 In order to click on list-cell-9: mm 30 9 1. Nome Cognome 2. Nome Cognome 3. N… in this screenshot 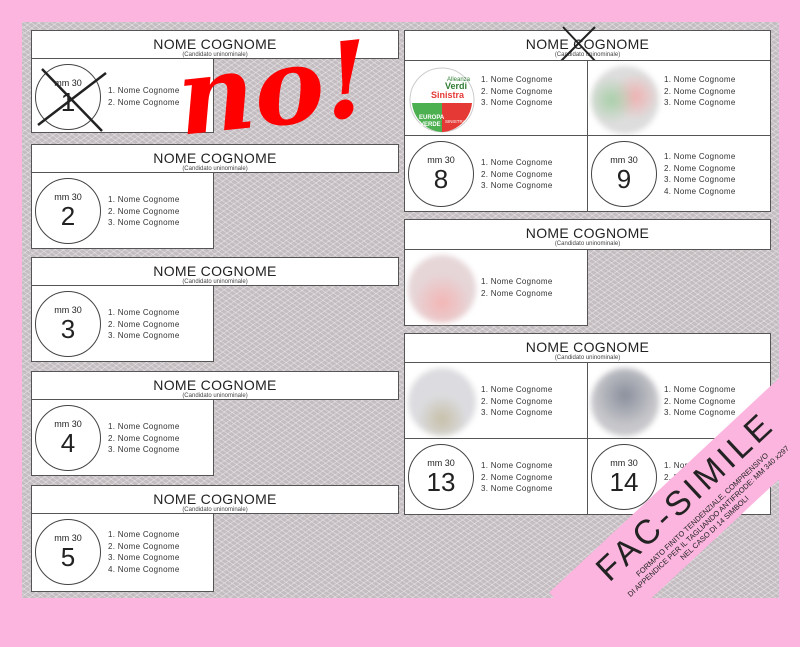, I will do `click(679, 173)`.